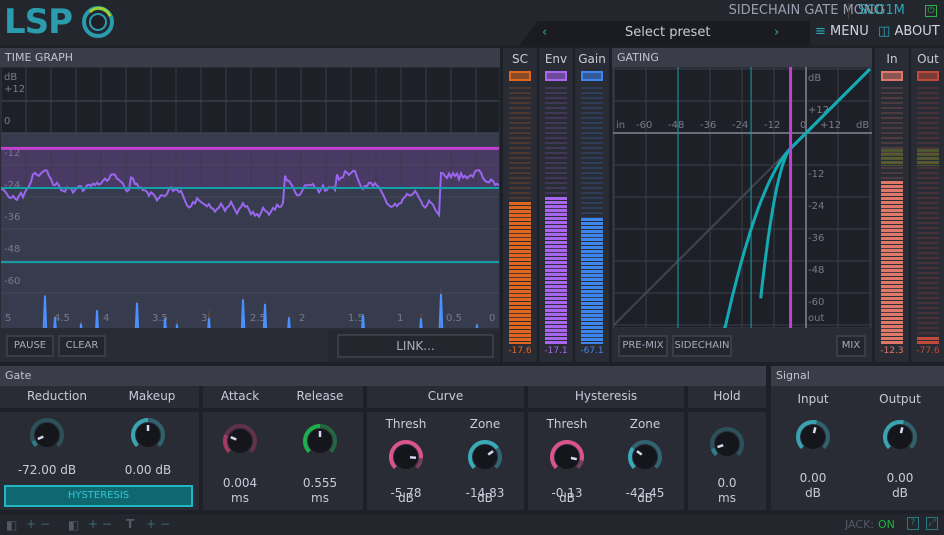  What do you see at coordinates (740, 125) in the screenshot?
I see `gating-in-label: -24` at bounding box center [740, 125].